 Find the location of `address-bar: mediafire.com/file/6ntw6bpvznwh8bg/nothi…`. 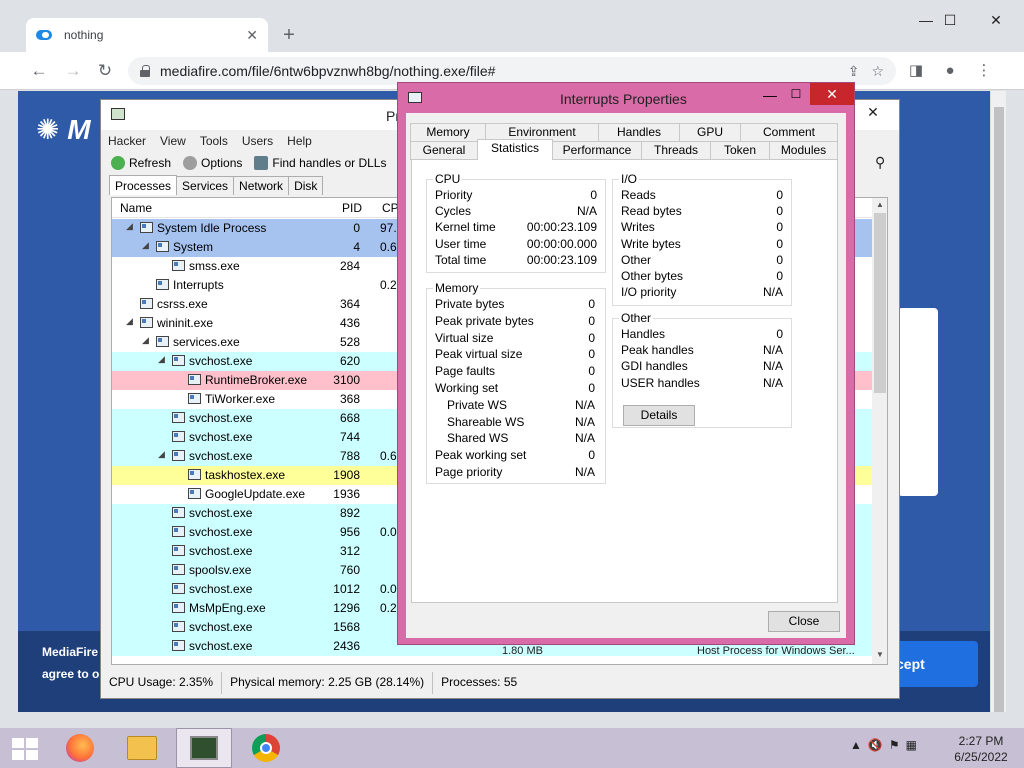

address-bar: mediafire.com/file/6ntw6bpvznwh8bg/nothi… is located at coordinates (512, 71).